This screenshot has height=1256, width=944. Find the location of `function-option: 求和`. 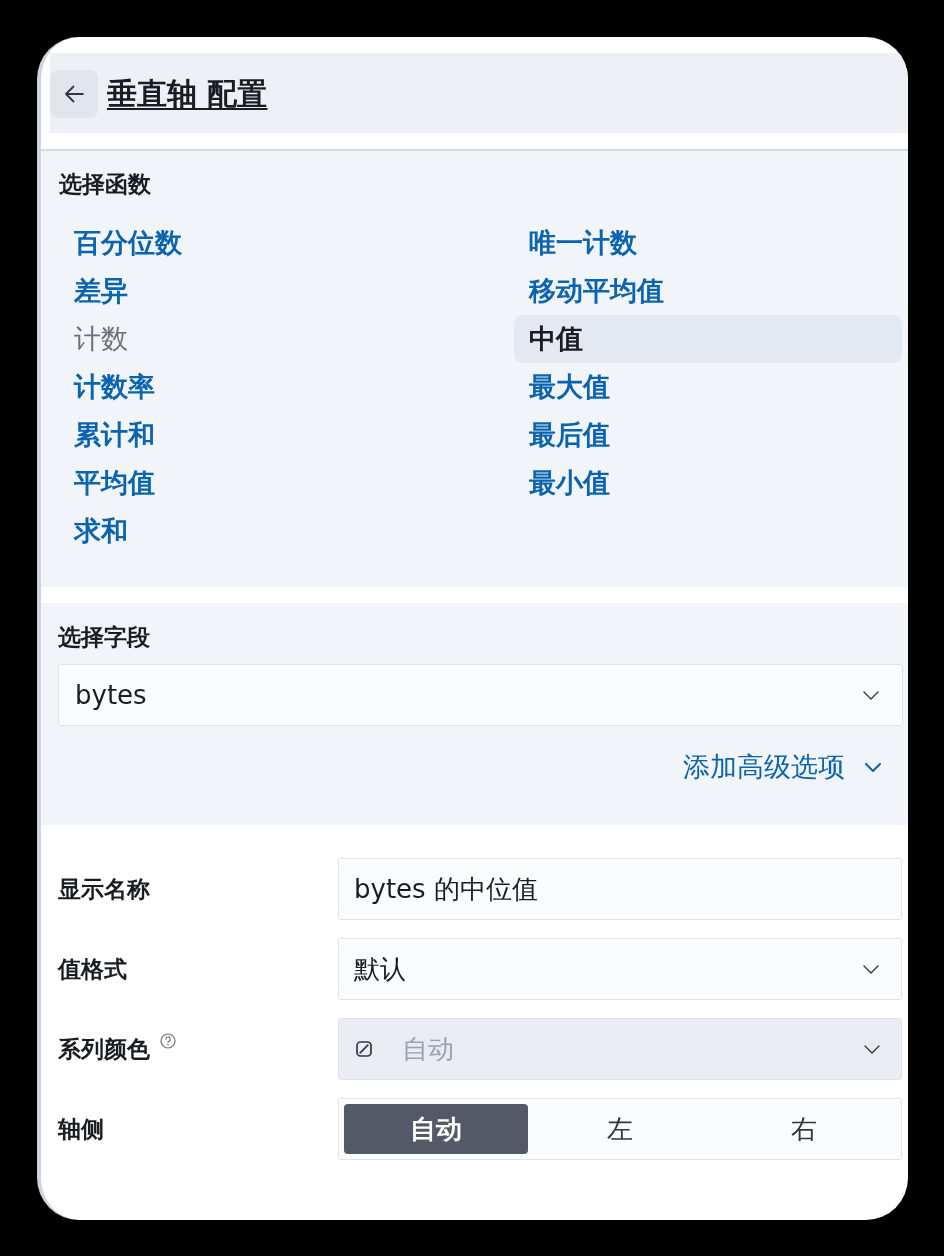

function-option: 求和 is located at coordinates (101, 531).